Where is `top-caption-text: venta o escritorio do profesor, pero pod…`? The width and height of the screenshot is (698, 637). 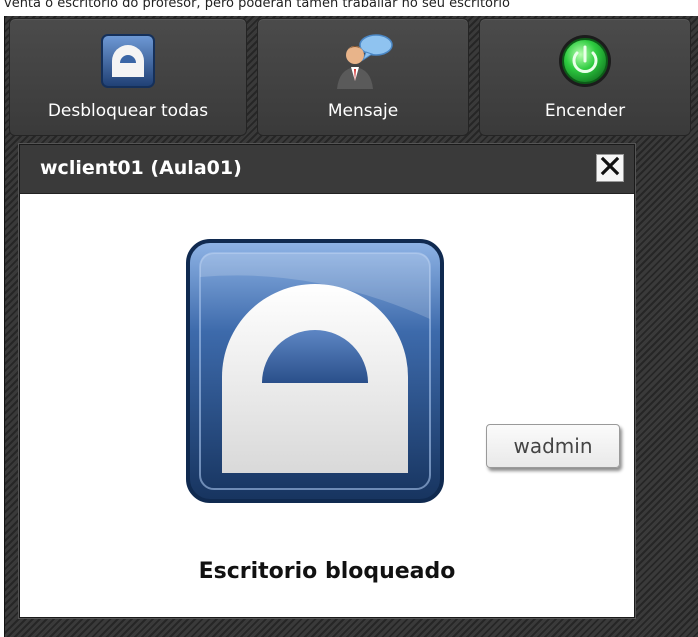
top-caption-text: venta o escritorio do profesor, pero pod… is located at coordinates (349, 6).